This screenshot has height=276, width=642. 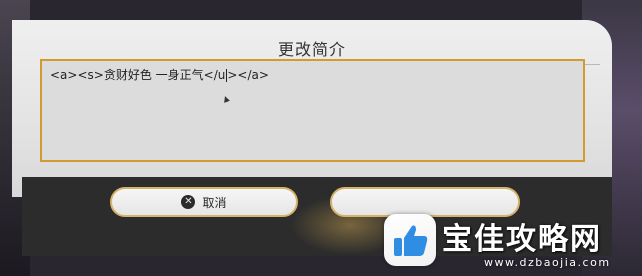 What do you see at coordinates (522, 239) in the screenshot?
I see `watermark-brand: 宝佳攻略网` at bounding box center [522, 239].